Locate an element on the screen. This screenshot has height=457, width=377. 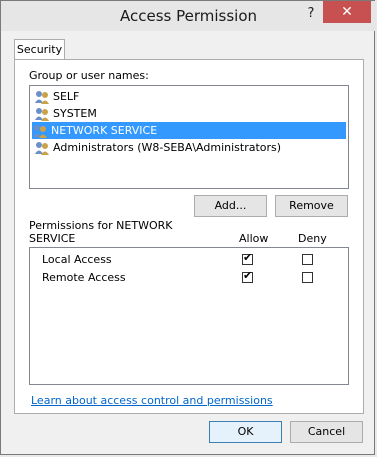
allow-header: Allow is located at coordinates (254, 238).